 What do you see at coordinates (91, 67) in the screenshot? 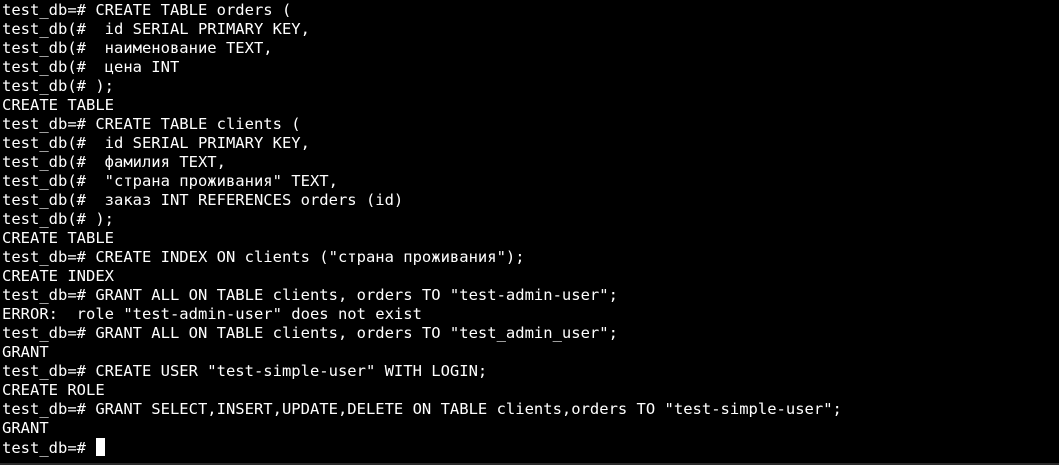
I see `terminal-line: test_db(# цена INT` at bounding box center [91, 67].